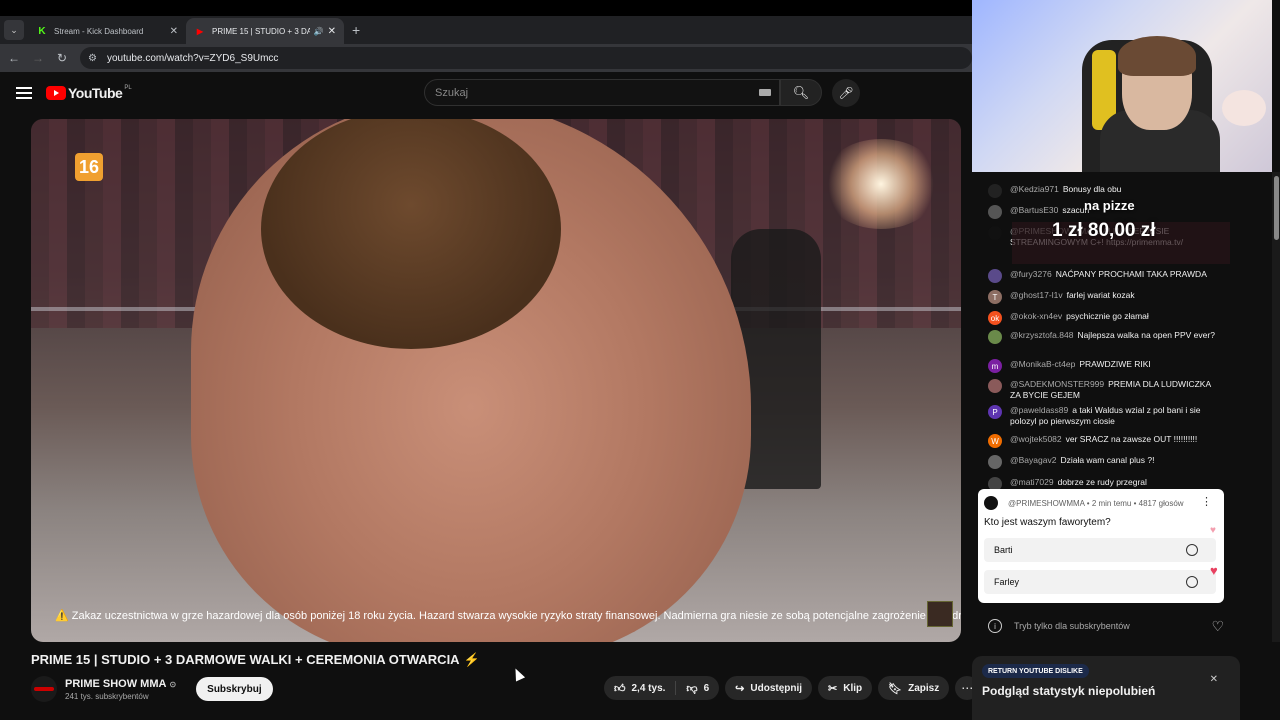 This screenshot has width=1280, height=720. What do you see at coordinates (1057, 384) in the screenshot?
I see `chat-username: @SADEKMONSTER999` at bounding box center [1057, 384].